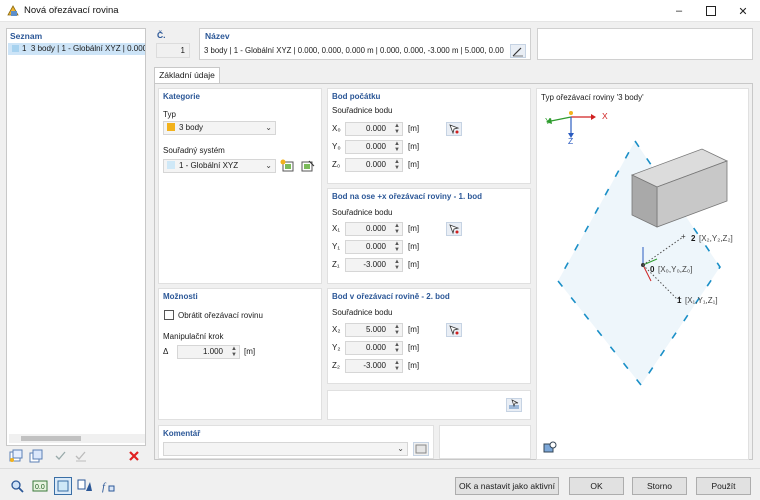  What do you see at coordinates (723, 486) in the screenshot?
I see `apply-button: Použít` at bounding box center [723, 486].